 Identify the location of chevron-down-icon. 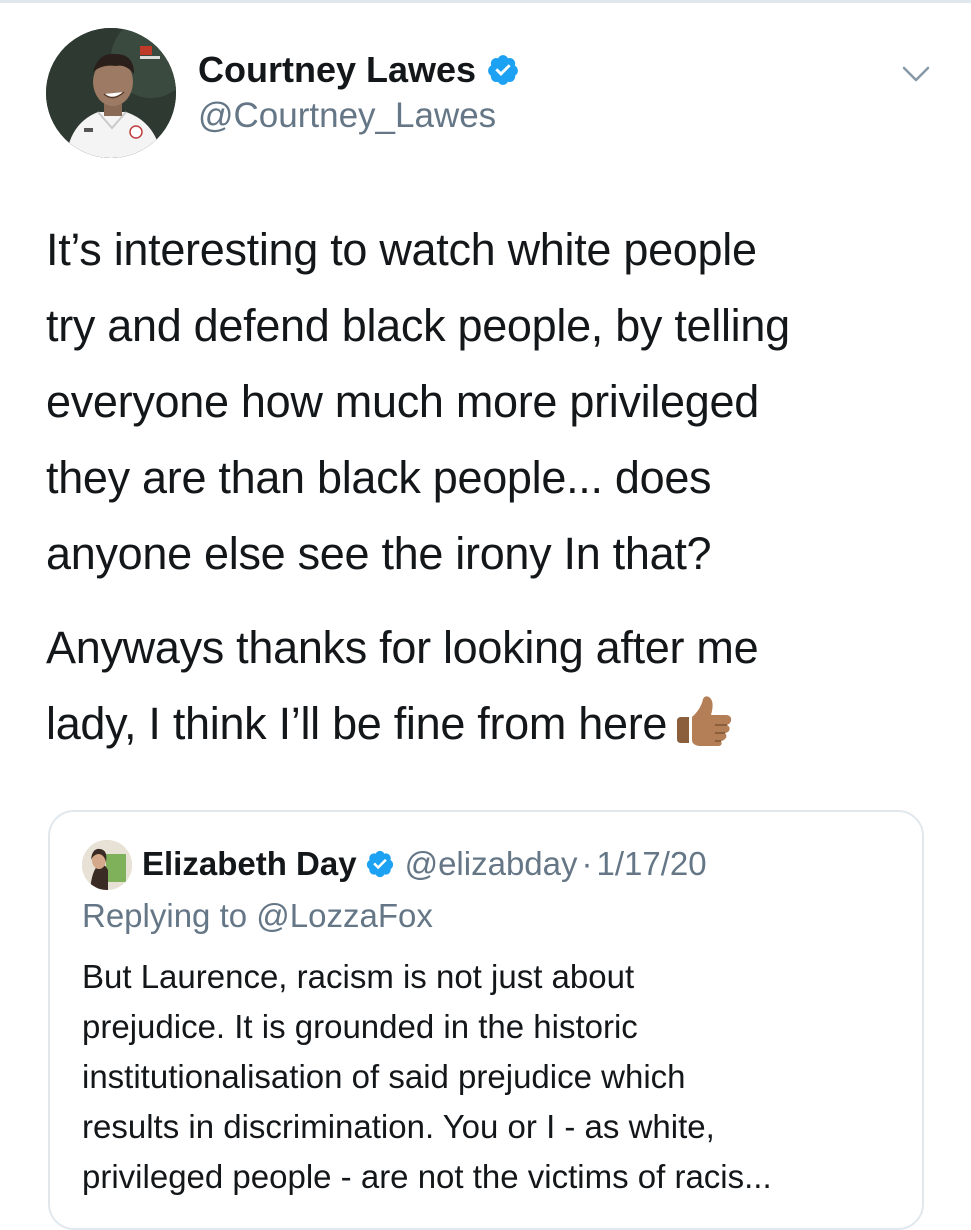
(916, 74).